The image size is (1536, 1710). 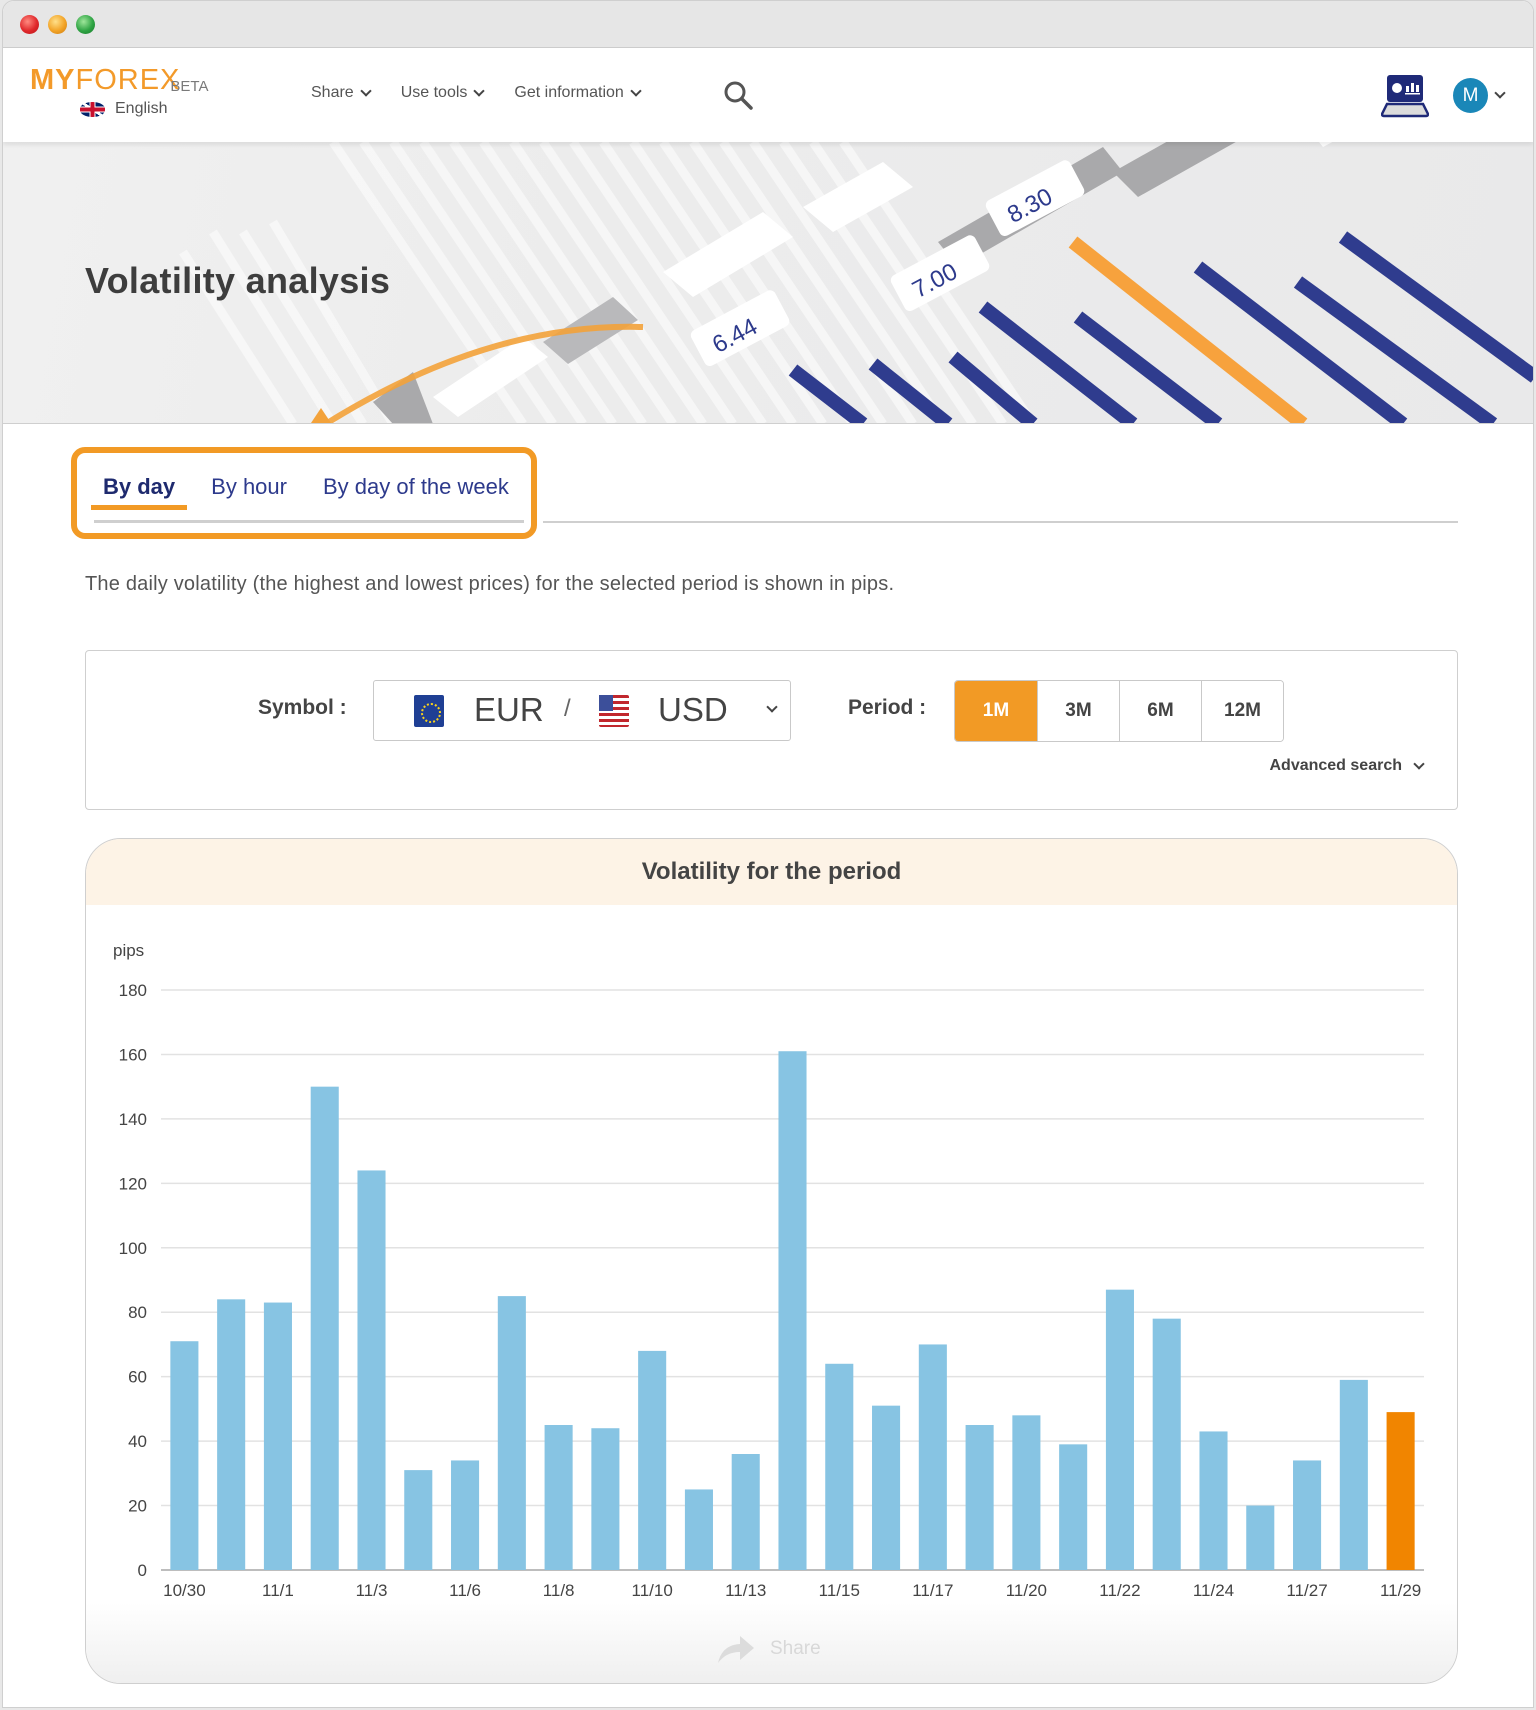 I want to click on x-tick-label: 11/10, so click(x=652, y=1590).